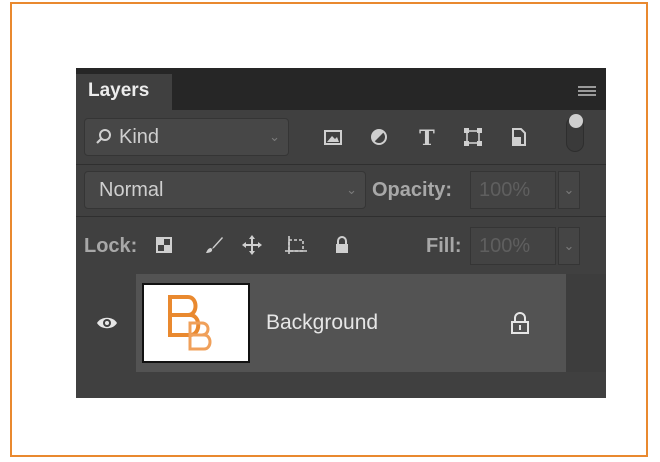 The width and height of the screenshot is (660, 462). I want to click on kind-label: Kind, so click(139, 137).